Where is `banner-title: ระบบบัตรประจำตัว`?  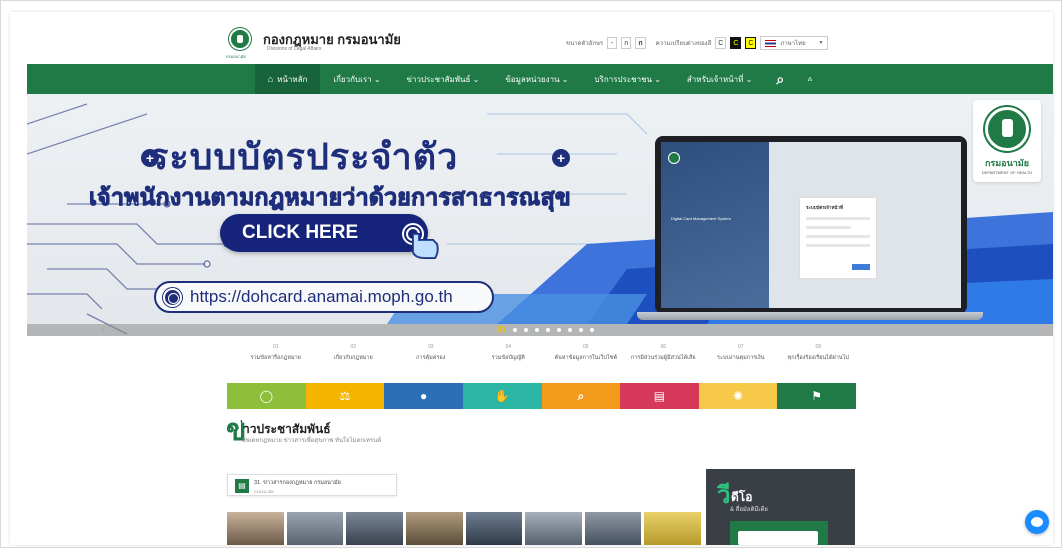 banner-title: ระบบบัตรประจำตัว is located at coordinates (304, 156).